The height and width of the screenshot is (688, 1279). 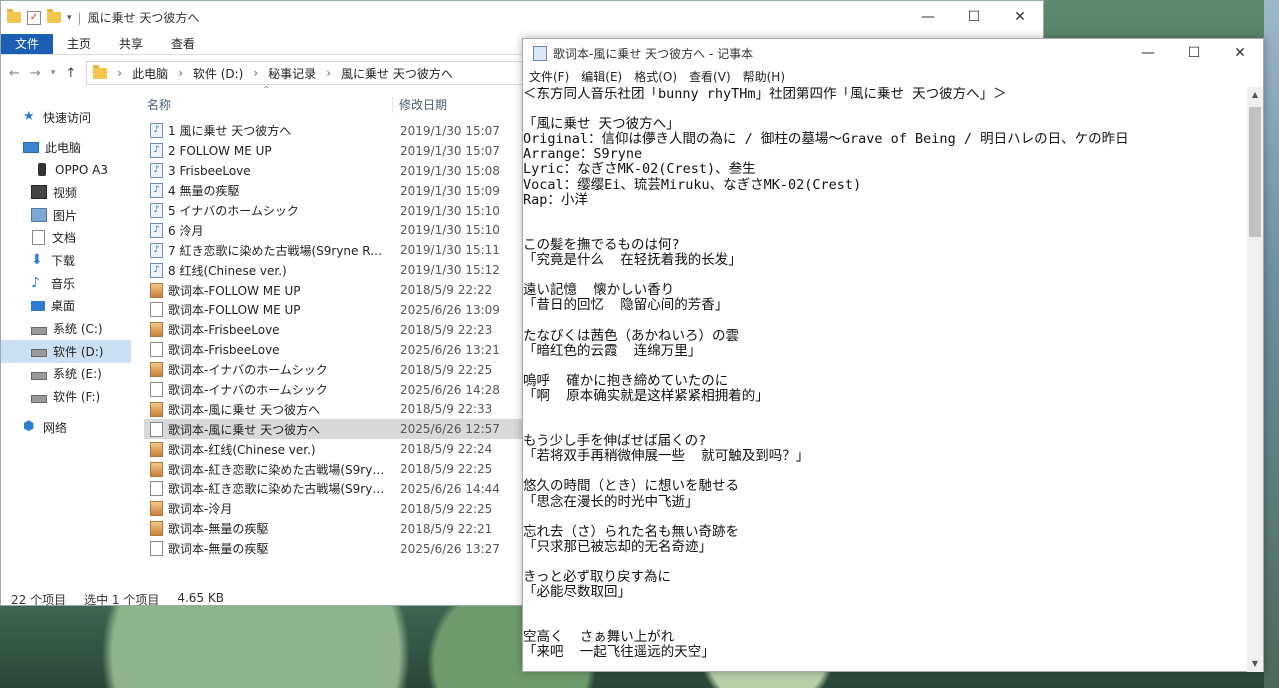 I want to click on nav-item: 视频, so click(x=66, y=192).